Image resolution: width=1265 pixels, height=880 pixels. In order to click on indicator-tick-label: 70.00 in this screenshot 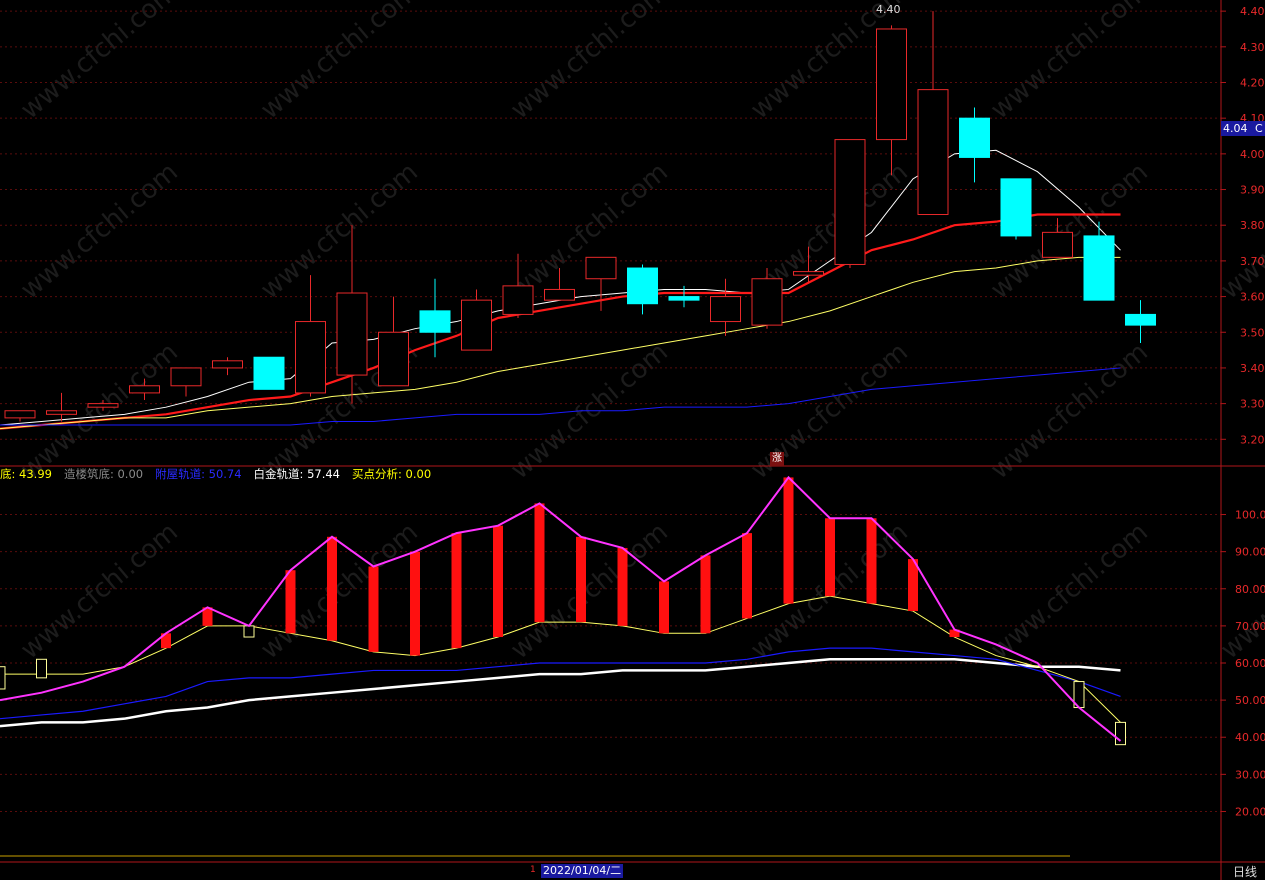, I will do `click(1250, 626)`.